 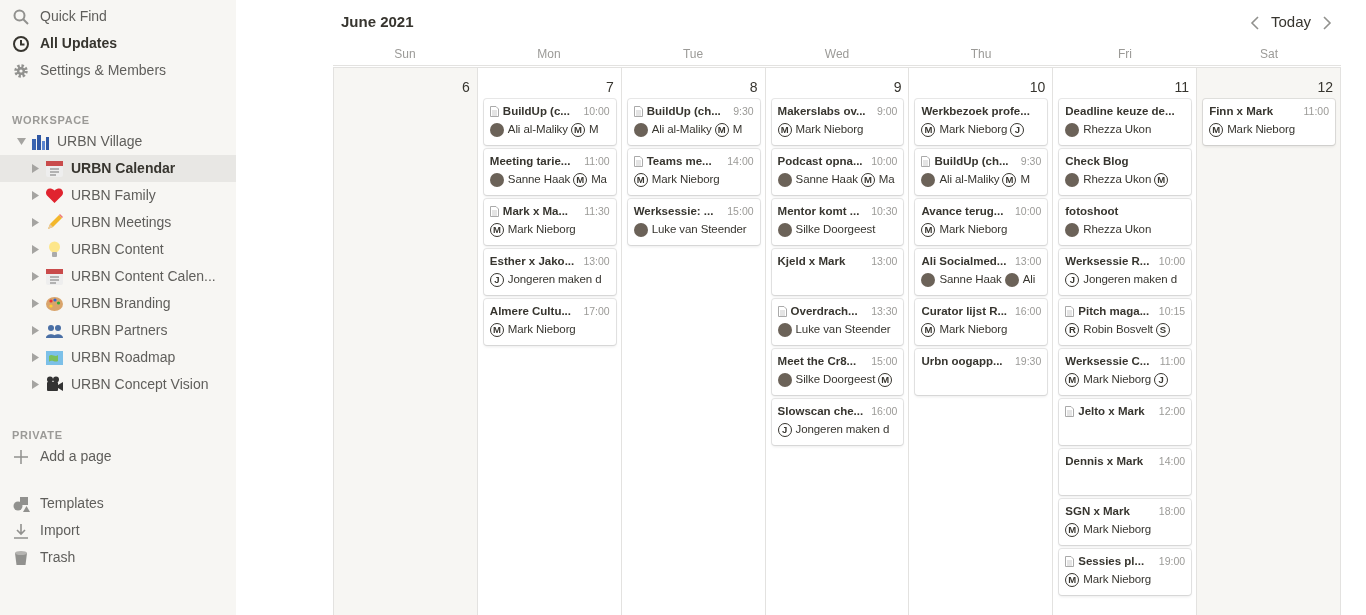 What do you see at coordinates (970, 280) in the screenshot?
I see `person-name: Sanne Haak` at bounding box center [970, 280].